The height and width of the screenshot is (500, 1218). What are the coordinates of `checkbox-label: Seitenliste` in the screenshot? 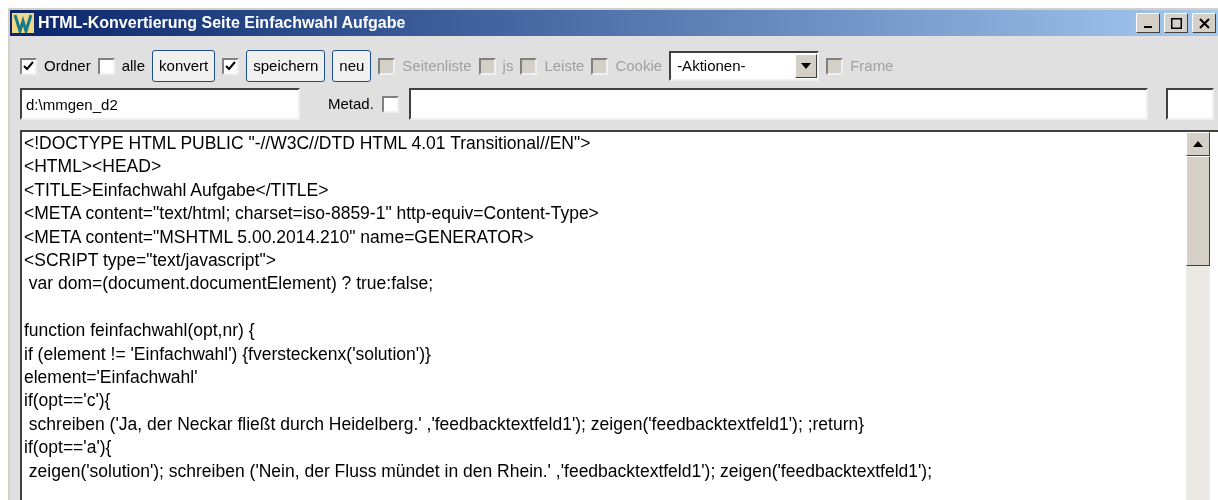 It's located at (437, 65).